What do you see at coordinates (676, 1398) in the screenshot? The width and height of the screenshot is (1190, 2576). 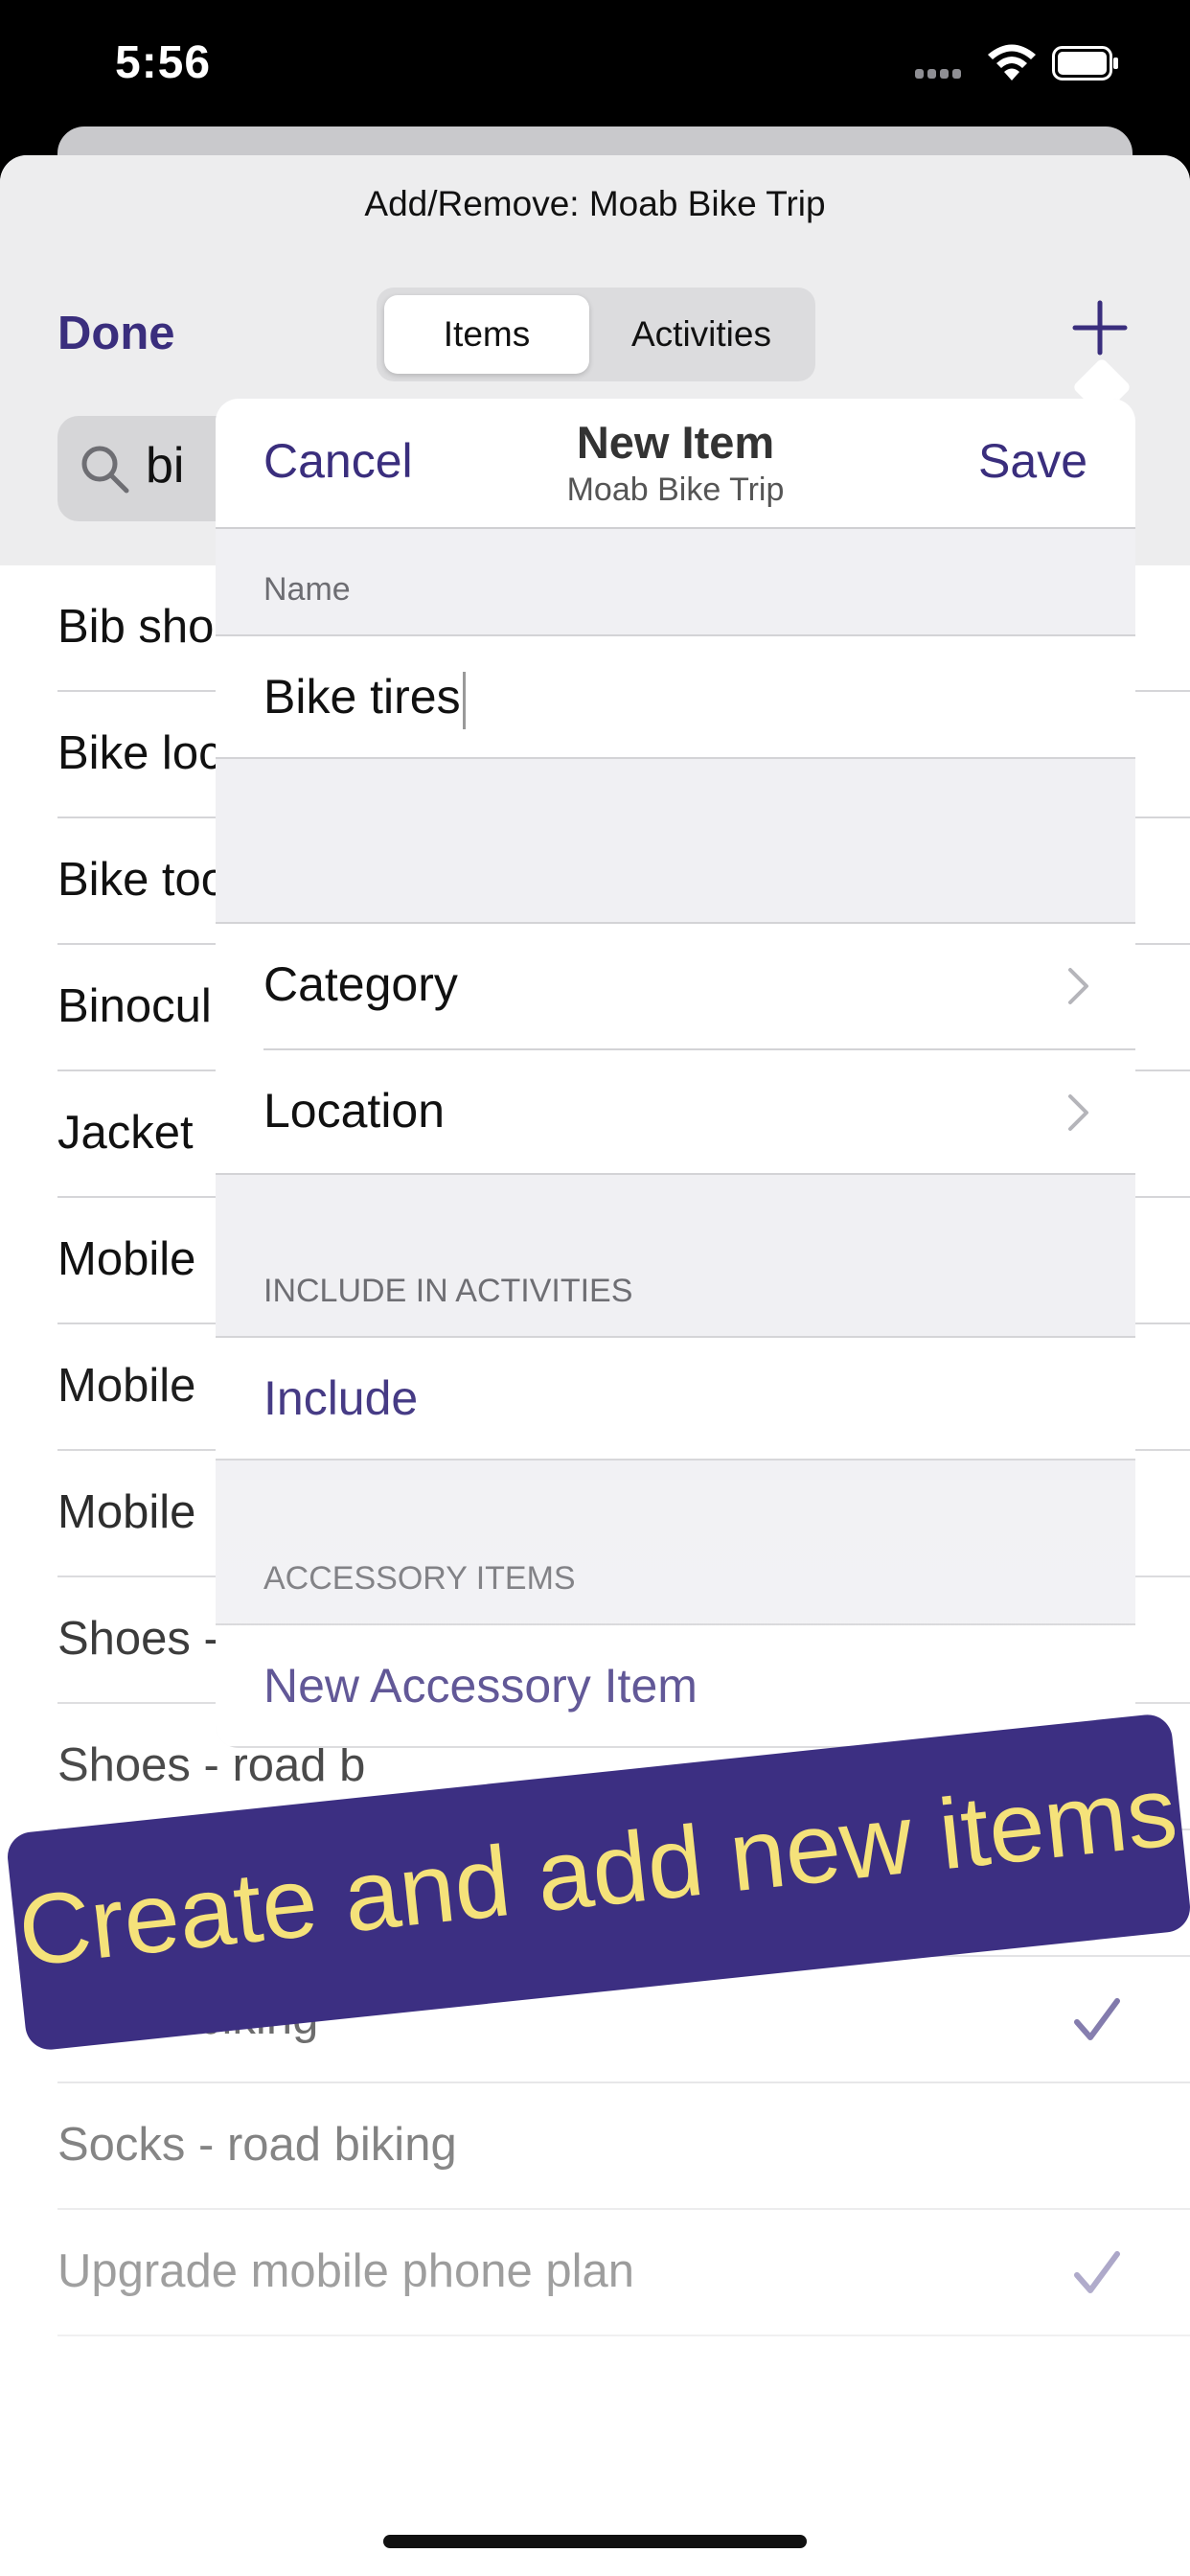 I see `include-row: Include` at bounding box center [676, 1398].